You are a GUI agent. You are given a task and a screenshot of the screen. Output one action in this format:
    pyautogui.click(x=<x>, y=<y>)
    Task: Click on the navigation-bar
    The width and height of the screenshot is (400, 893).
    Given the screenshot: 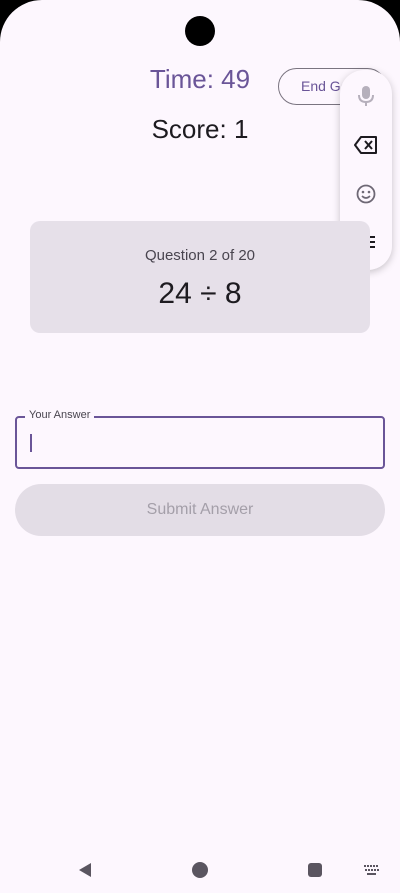 What is the action you would take?
    pyautogui.click(x=200, y=870)
    